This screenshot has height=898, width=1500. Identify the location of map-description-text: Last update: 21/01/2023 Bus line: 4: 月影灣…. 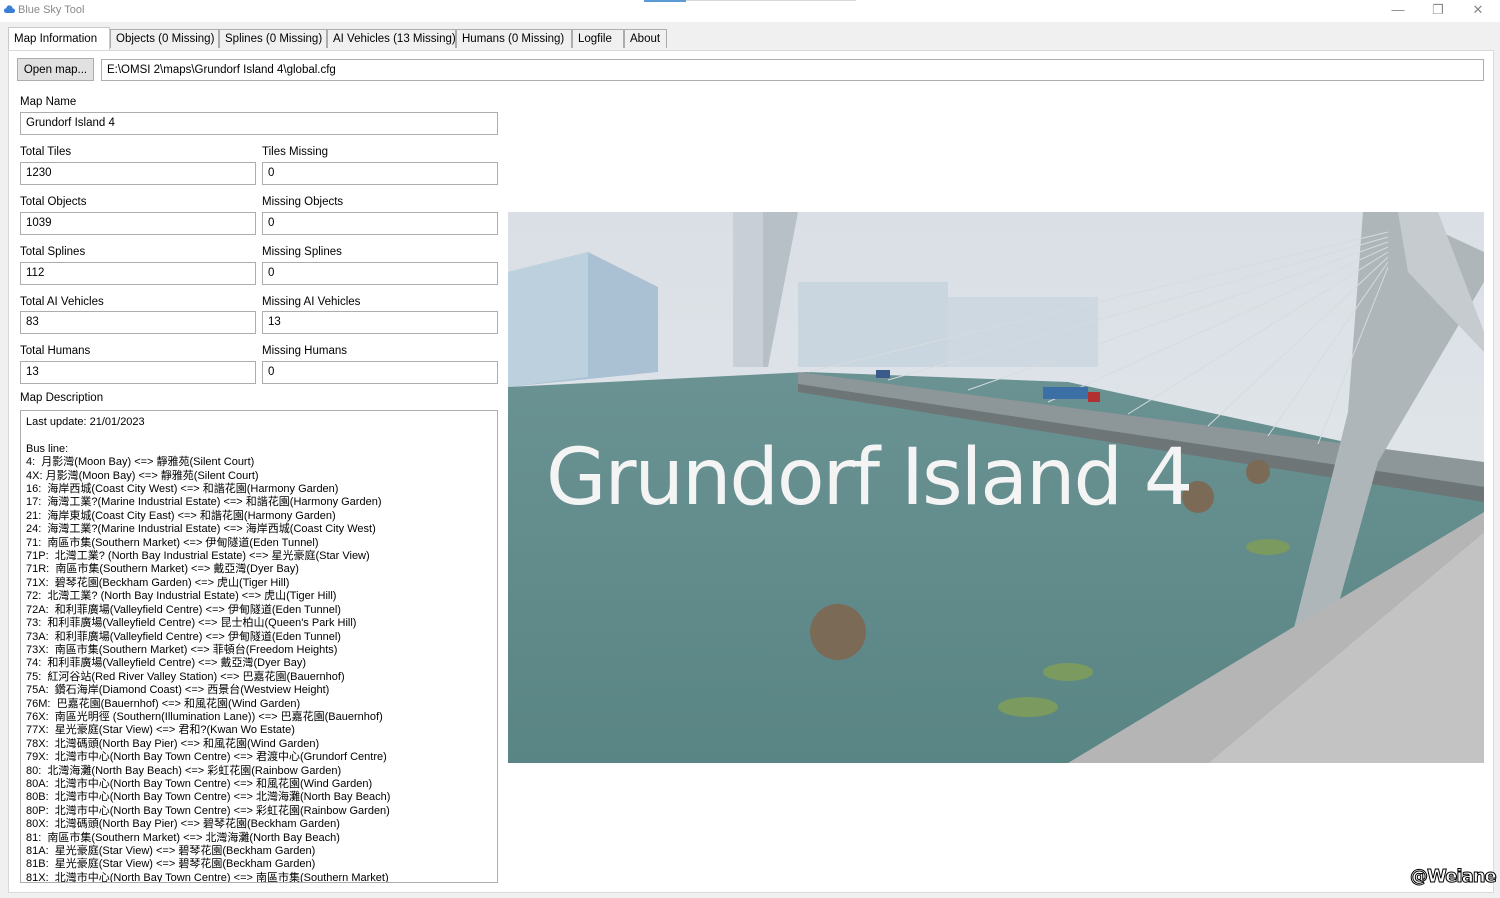
(208, 649).